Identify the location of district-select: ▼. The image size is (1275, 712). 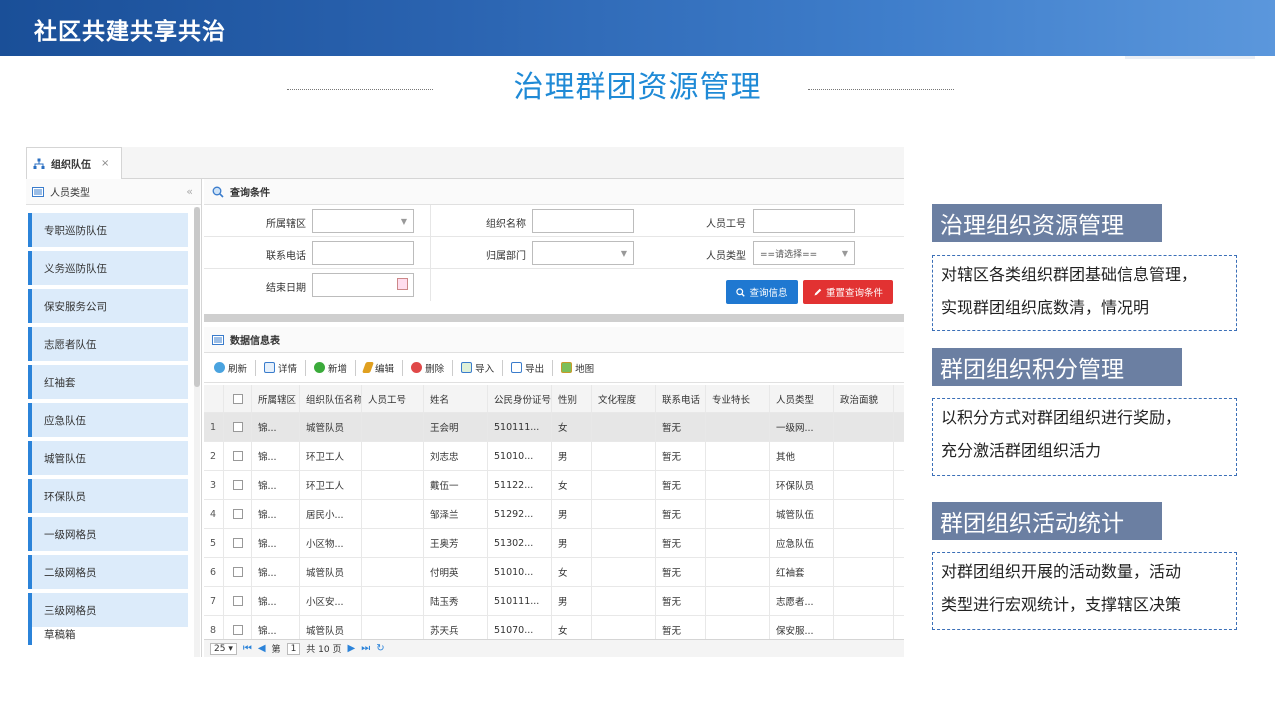
(363, 221).